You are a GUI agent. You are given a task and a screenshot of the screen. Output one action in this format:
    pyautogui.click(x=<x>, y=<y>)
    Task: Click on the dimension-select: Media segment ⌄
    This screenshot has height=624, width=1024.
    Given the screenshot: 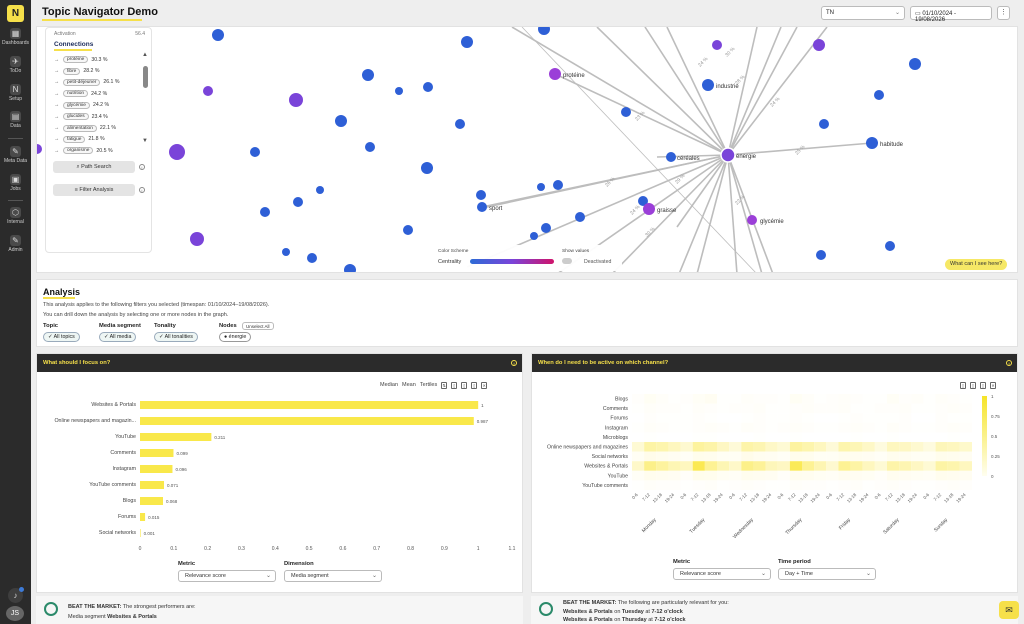 What is the action you would take?
    pyautogui.click(x=333, y=576)
    